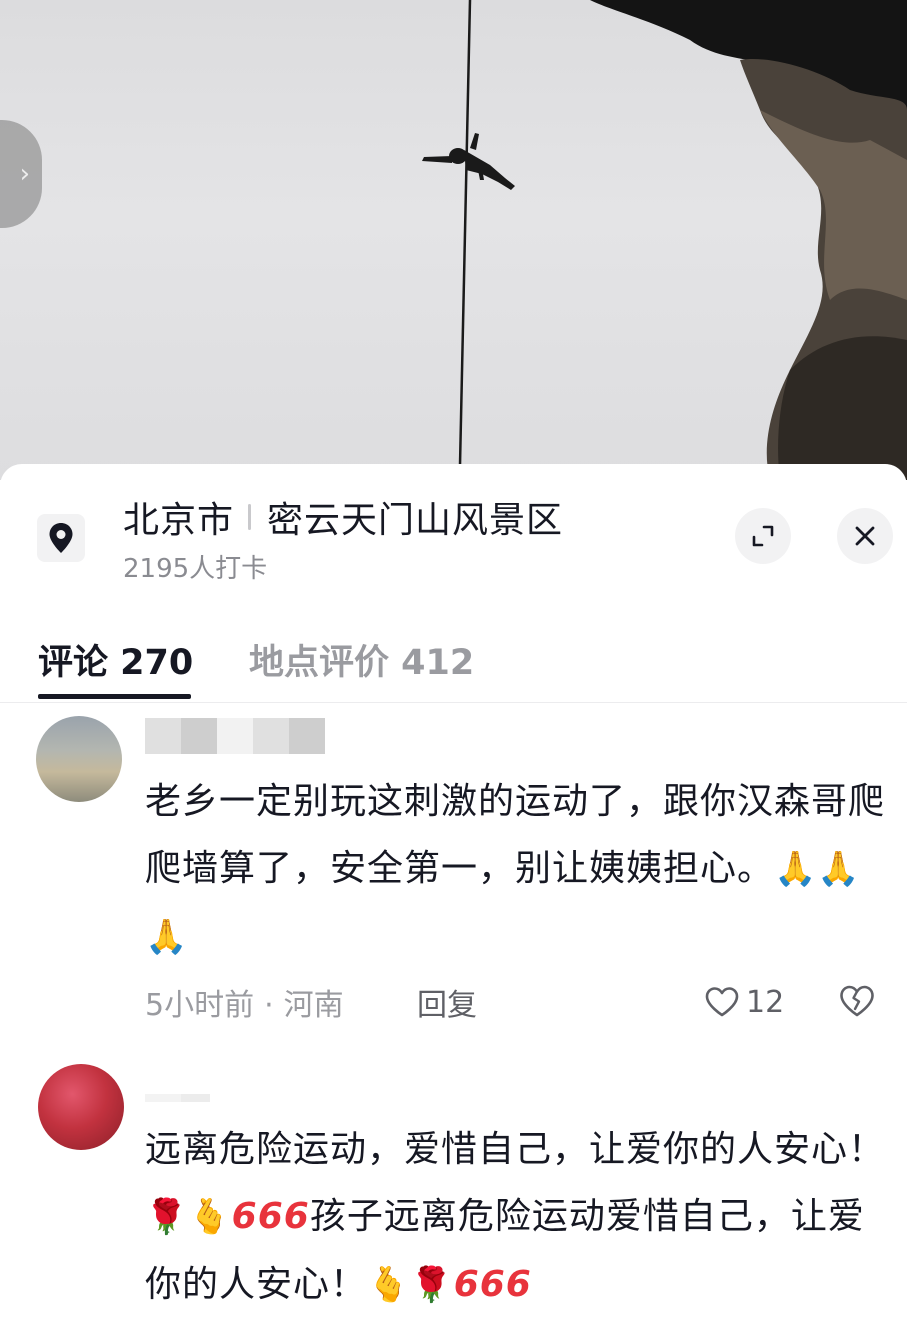 This screenshot has width=907, height=1342. Describe the element at coordinates (114, 696) in the screenshot. I see `active-tab-indicator` at that location.